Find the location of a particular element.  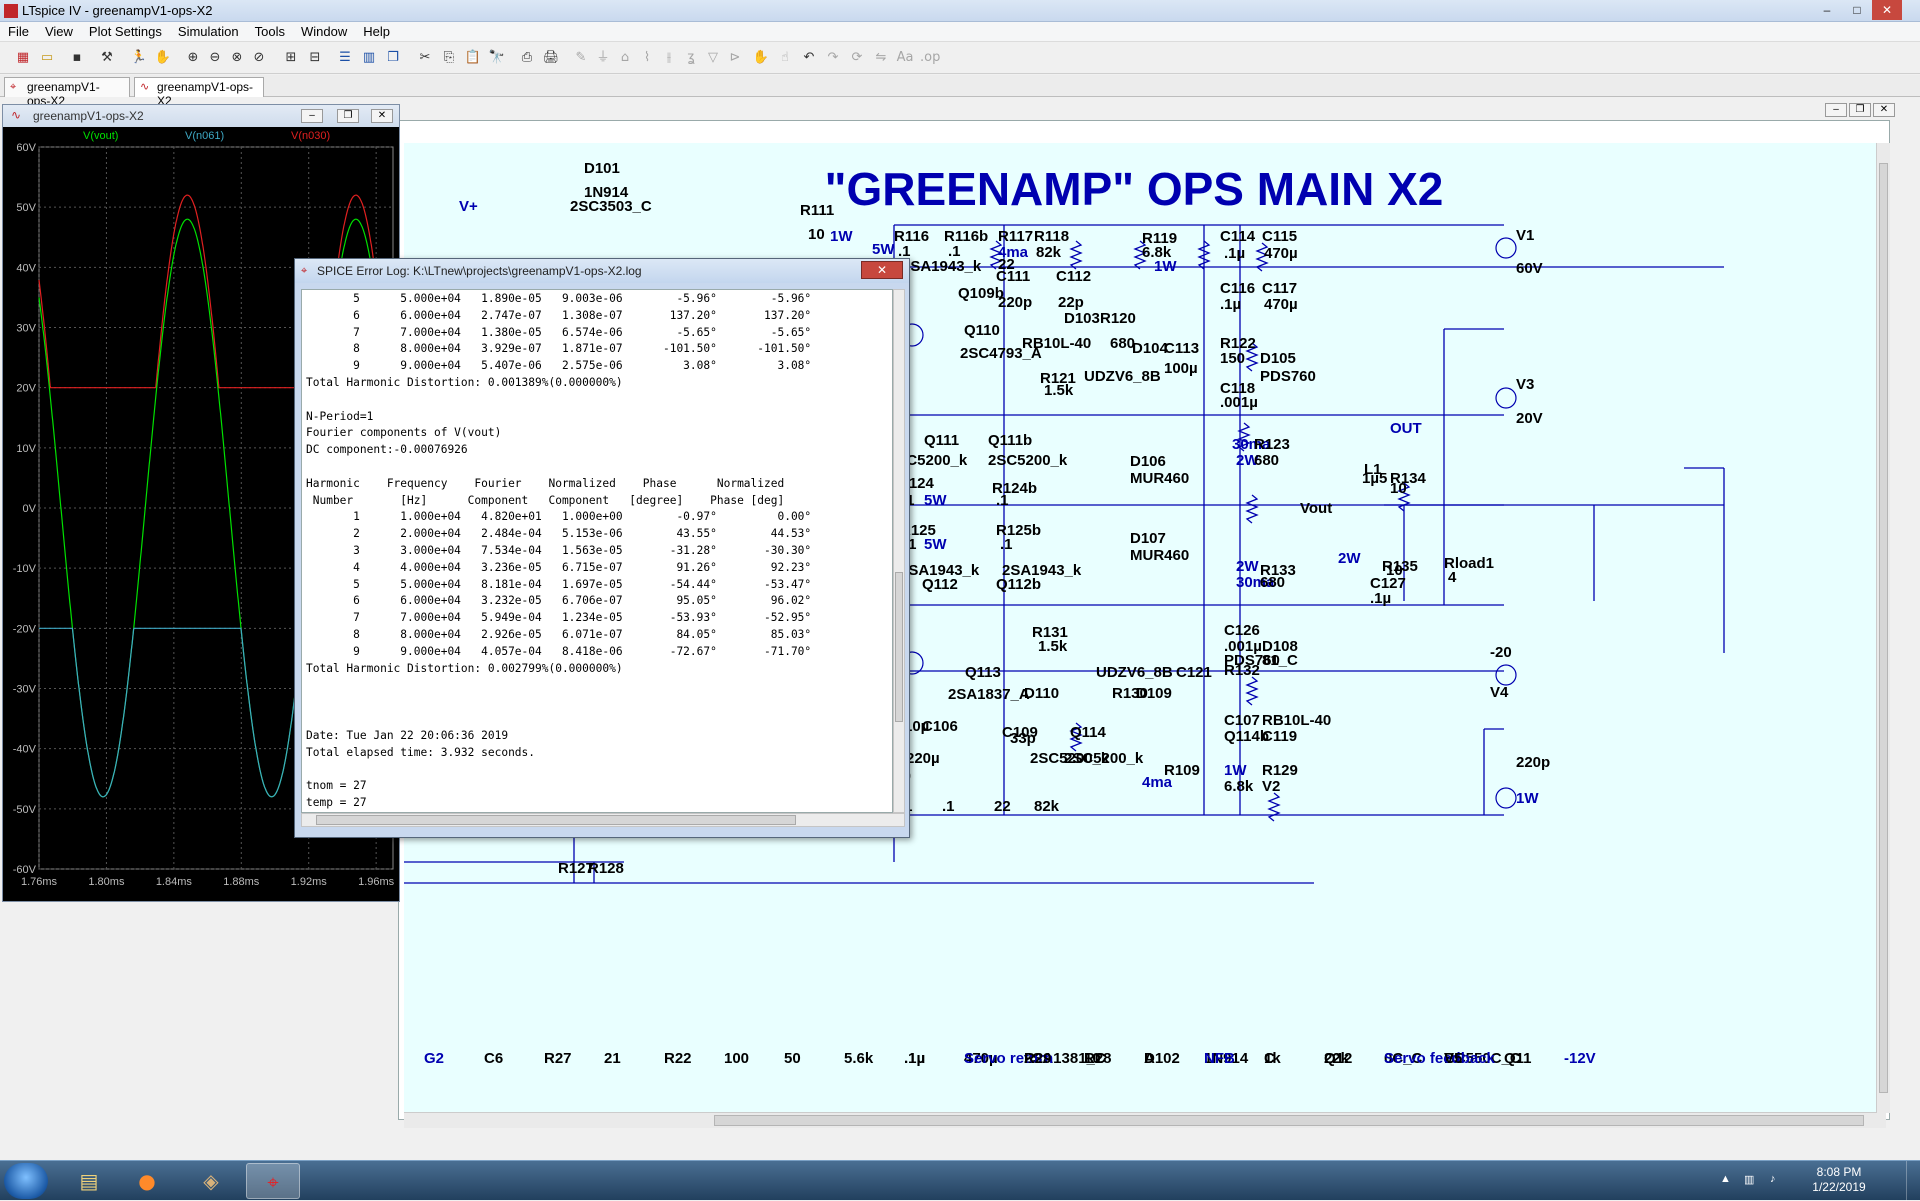

schematic-label: 82k is located at coordinates (1049, 252).